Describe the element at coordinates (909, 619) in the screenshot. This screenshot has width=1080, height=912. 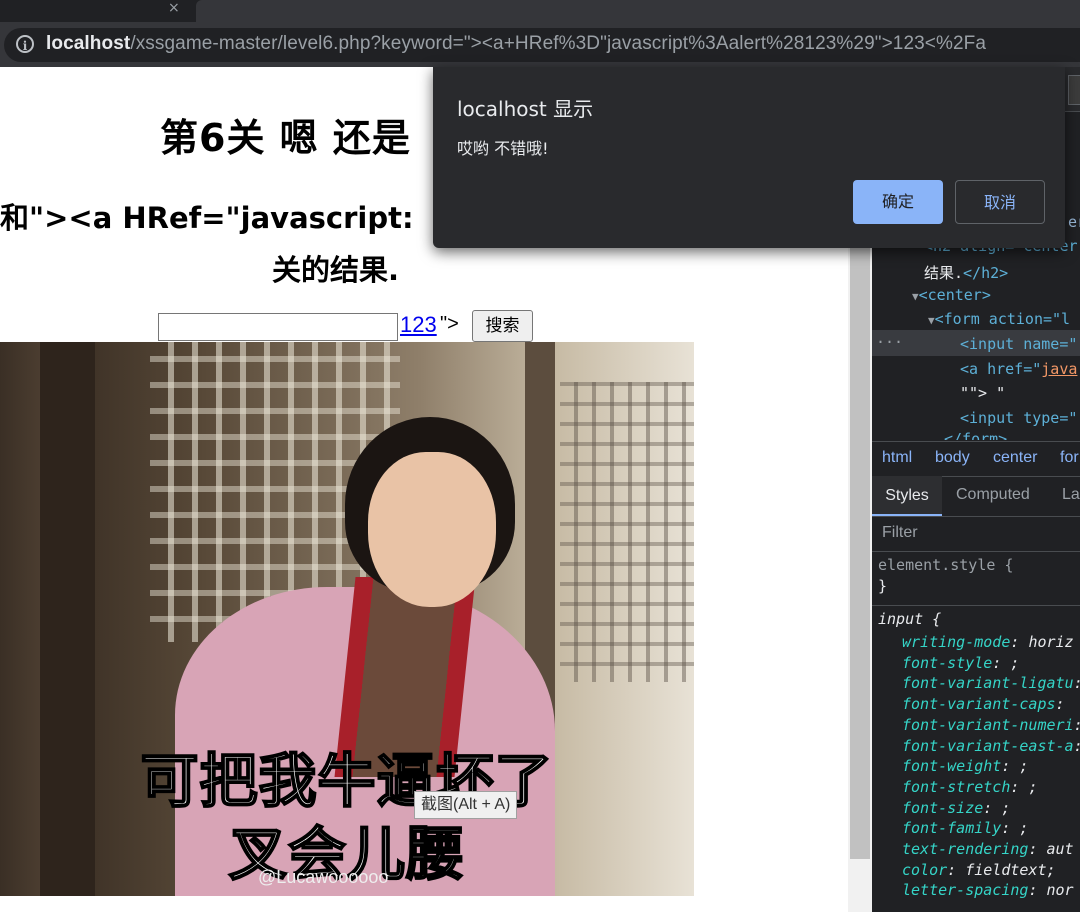
I see `input-rule-selector: input {` at that location.